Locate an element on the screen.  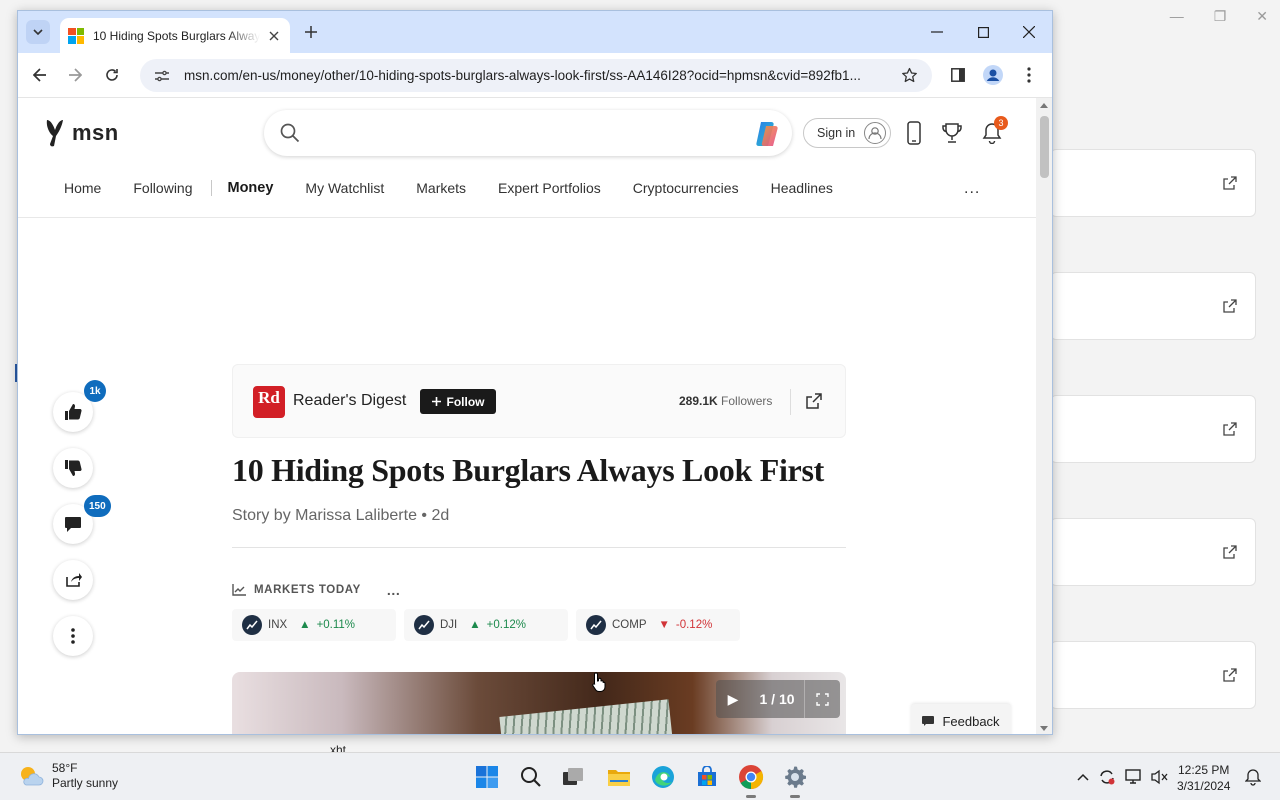
nav-item-cryptocurrencies: Cryptocurrencies is located at coordinates (686, 188).